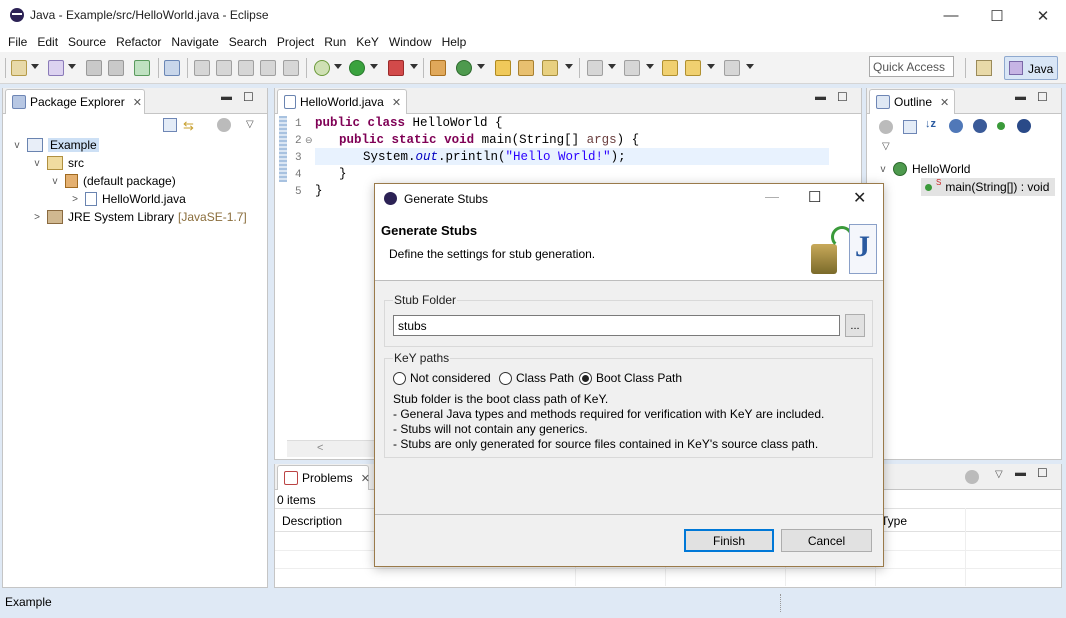 The image size is (1066, 618). What do you see at coordinates (374, 66) in the screenshot?
I see `run-dropdown-icon` at bounding box center [374, 66].